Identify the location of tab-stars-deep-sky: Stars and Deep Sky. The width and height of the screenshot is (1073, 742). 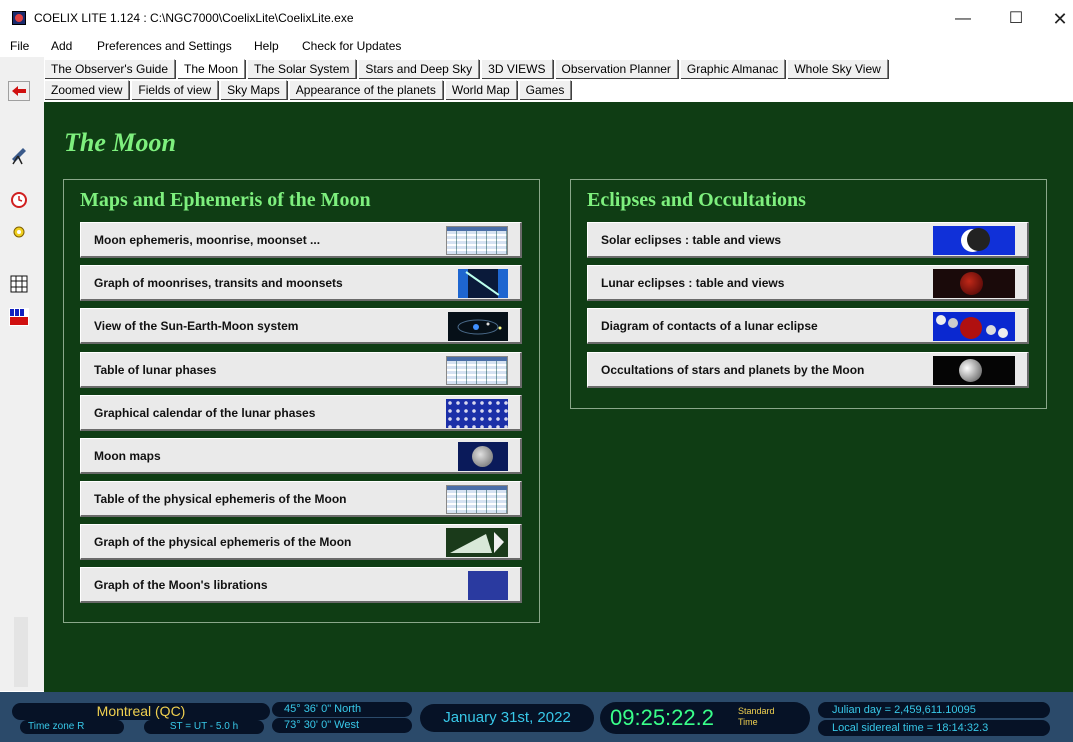
(419, 68).